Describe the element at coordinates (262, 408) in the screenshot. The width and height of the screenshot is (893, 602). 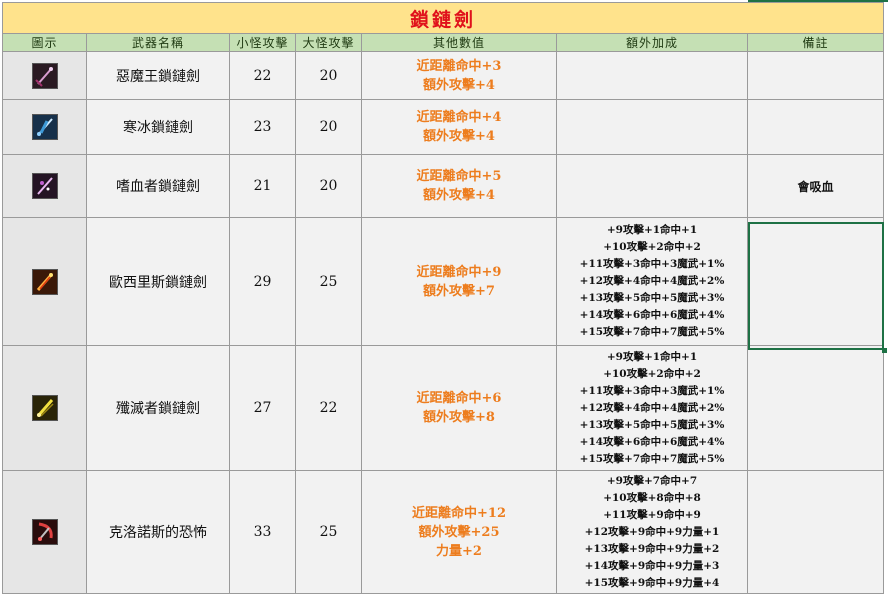
I see `small-monster-attack: 27` at that location.